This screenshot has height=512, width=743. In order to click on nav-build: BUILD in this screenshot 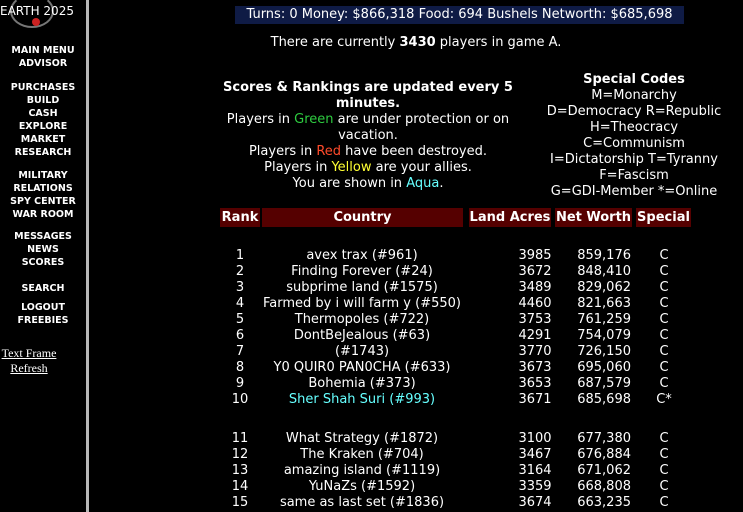, I will do `click(43, 100)`.